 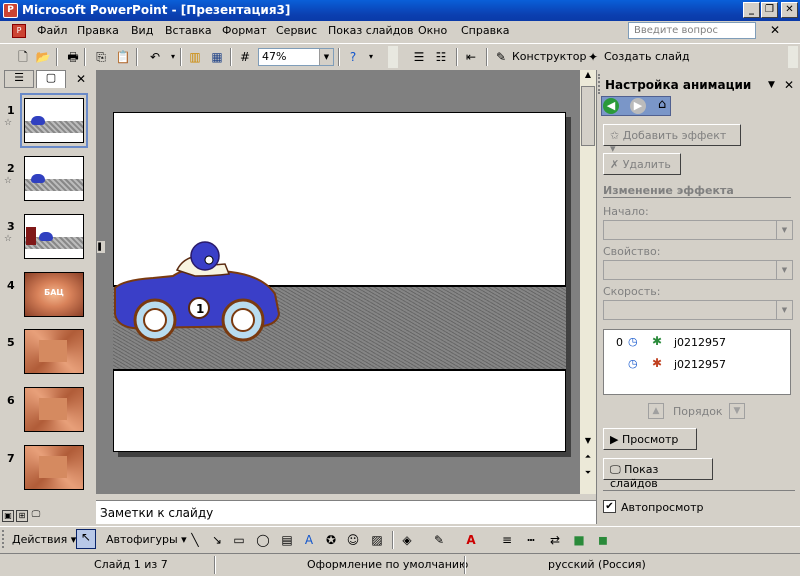 I want to click on move-down-icon: ▼, so click(x=737, y=411).